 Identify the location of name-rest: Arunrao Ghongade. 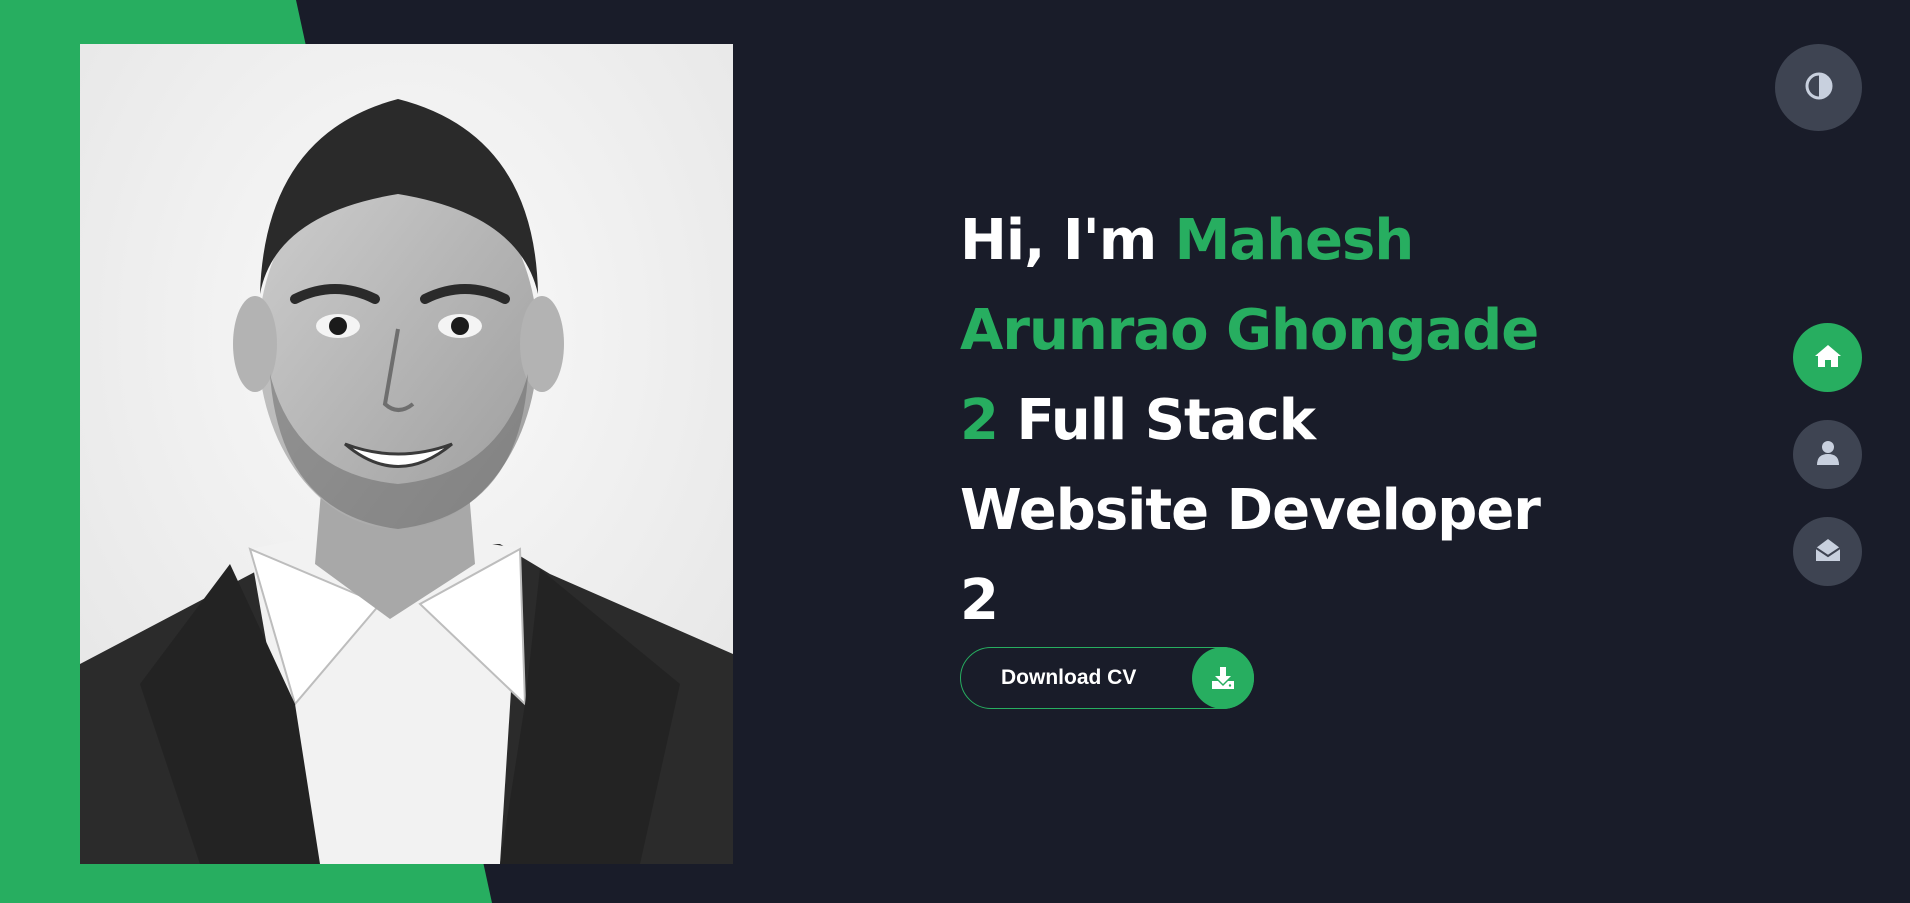
(1249, 330).